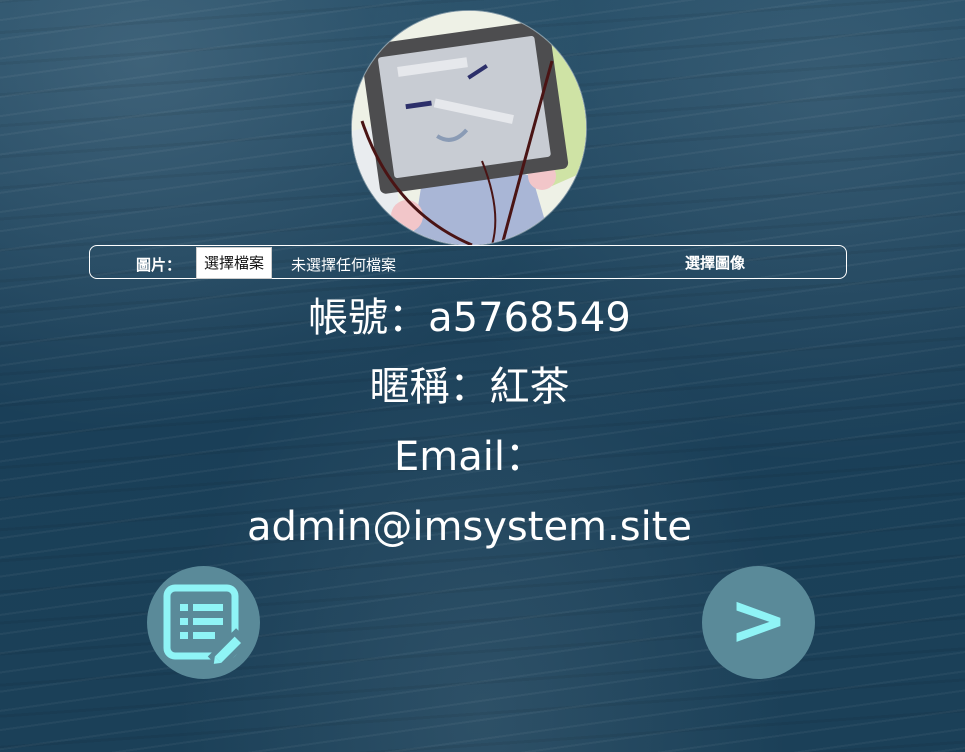 The width and height of the screenshot is (965, 752). Describe the element at coordinates (234, 263) in the screenshot. I see `choose-file-button: 選擇檔案` at that location.